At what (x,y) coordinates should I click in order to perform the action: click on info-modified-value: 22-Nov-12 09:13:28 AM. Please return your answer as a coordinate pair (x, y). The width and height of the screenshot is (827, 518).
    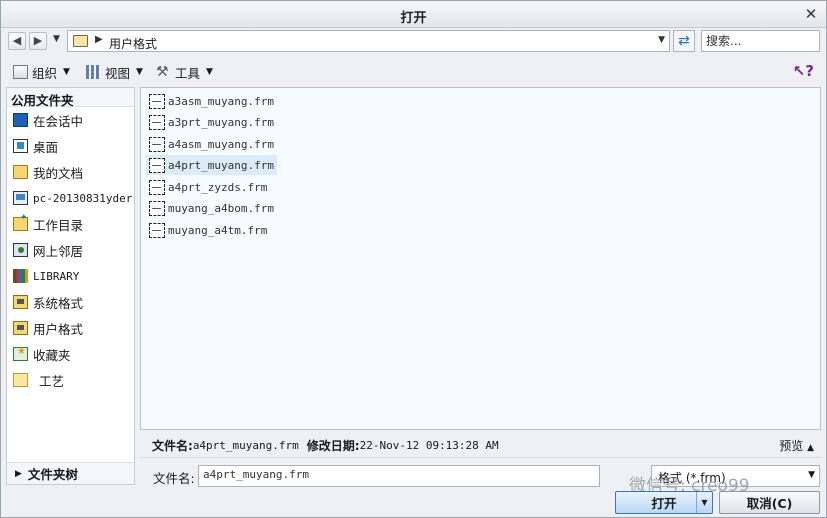
    Looking at the image, I should click on (429, 445).